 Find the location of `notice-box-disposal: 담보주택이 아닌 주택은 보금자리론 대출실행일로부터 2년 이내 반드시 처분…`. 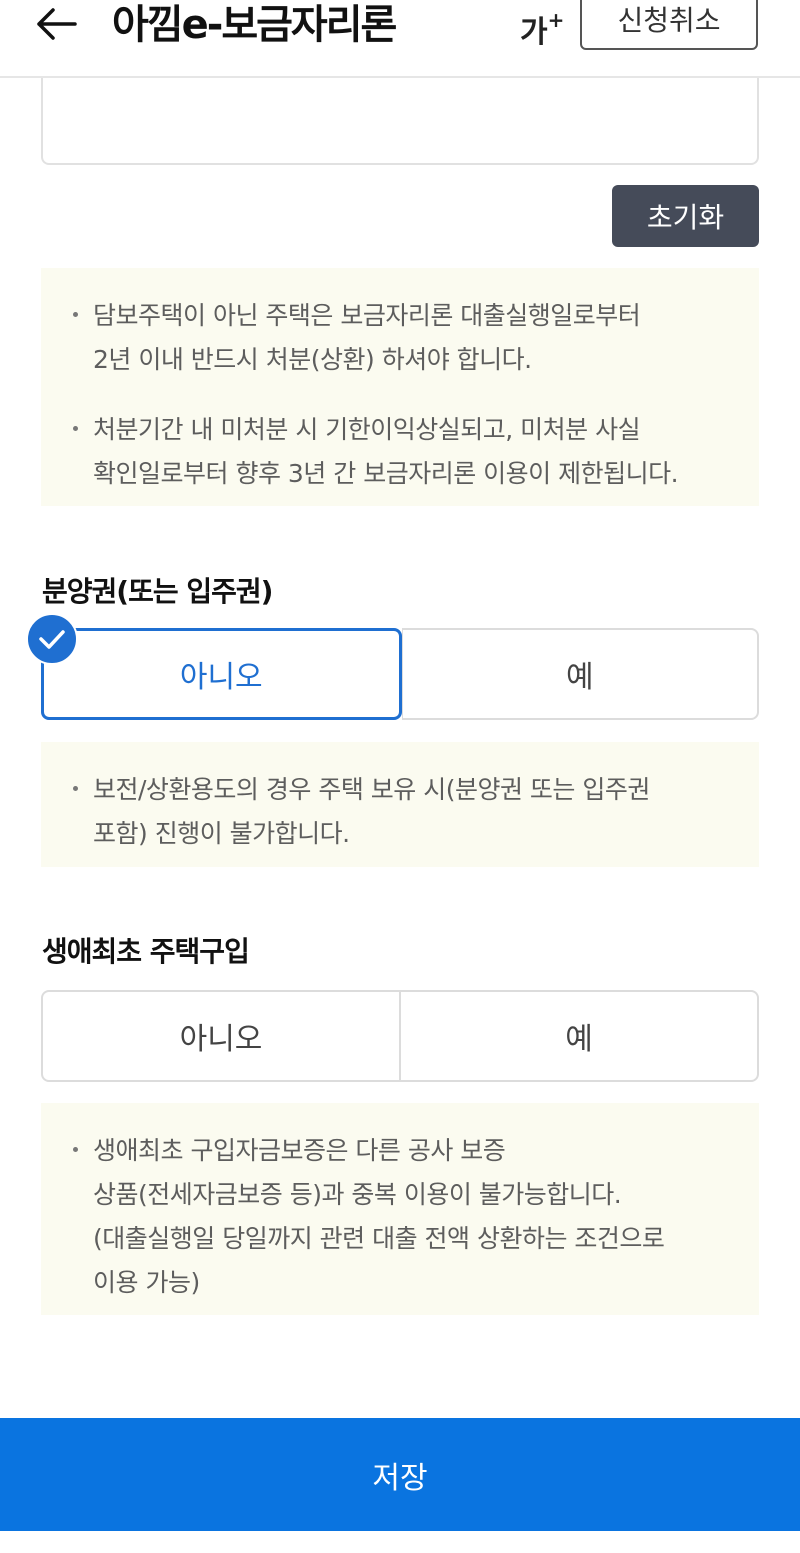

notice-box-disposal: 담보주택이 아닌 주택은 보금자리론 대출실행일로부터 2년 이내 반드시 처분… is located at coordinates (400, 387).